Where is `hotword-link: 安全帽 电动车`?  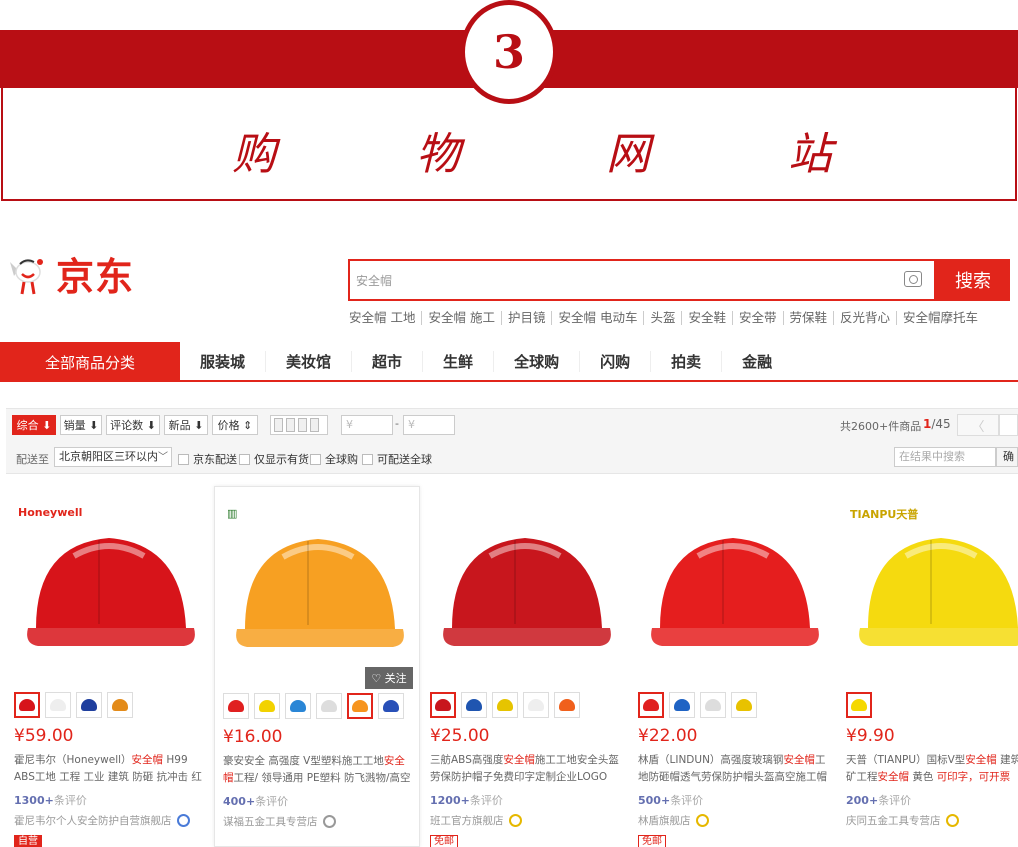 hotword-link: 安全帽 电动车 is located at coordinates (597, 318).